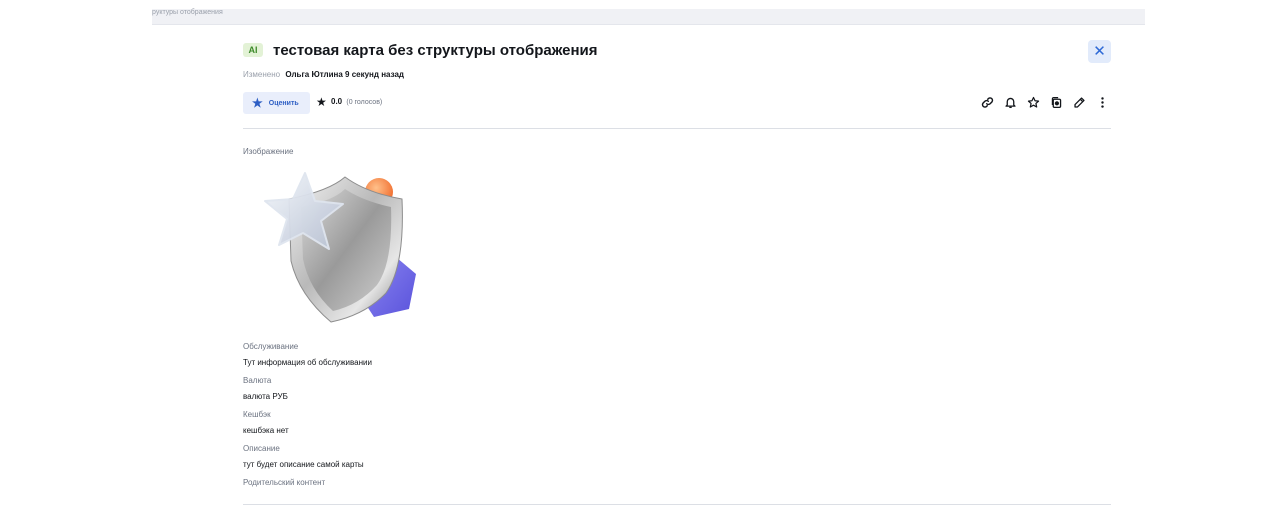 The image size is (1288, 515). I want to click on parent-content-label: Родительский контент, so click(284, 482).